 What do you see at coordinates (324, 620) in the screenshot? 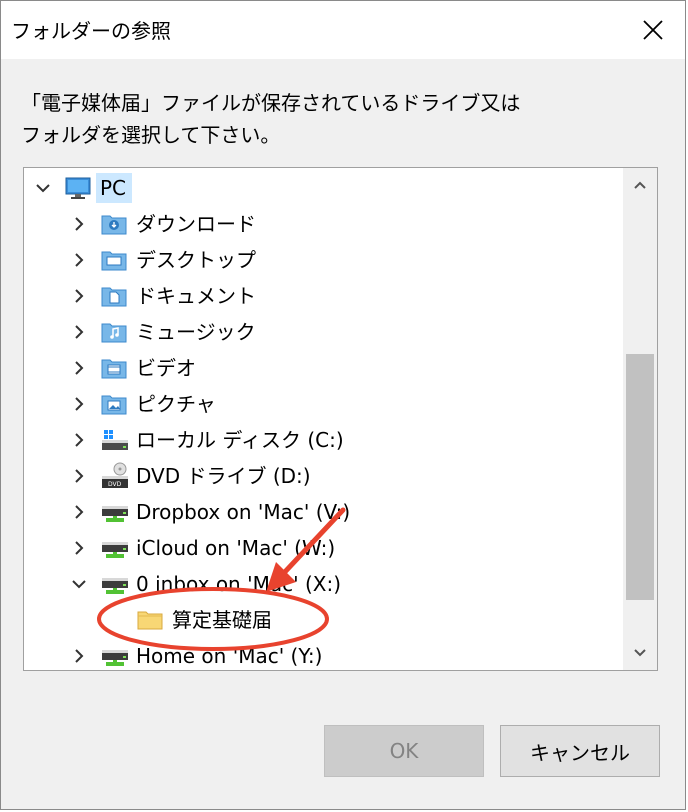
I see `tree-item-santei-kiso-todoke: 算定基礎届` at bounding box center [324, 620].